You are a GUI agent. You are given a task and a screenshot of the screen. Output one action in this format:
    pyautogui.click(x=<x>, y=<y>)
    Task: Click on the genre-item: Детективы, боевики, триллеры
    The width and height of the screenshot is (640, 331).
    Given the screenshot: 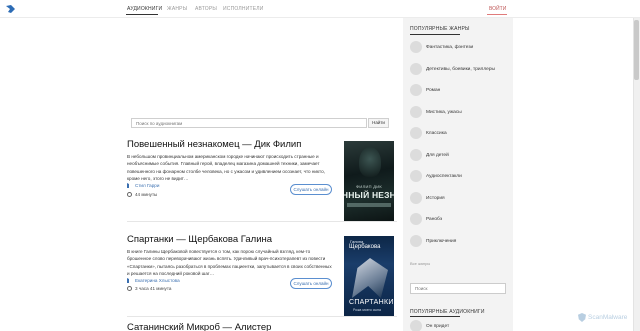 What is the action you would take?
    pyautogui.click(x=452, y=69)
    